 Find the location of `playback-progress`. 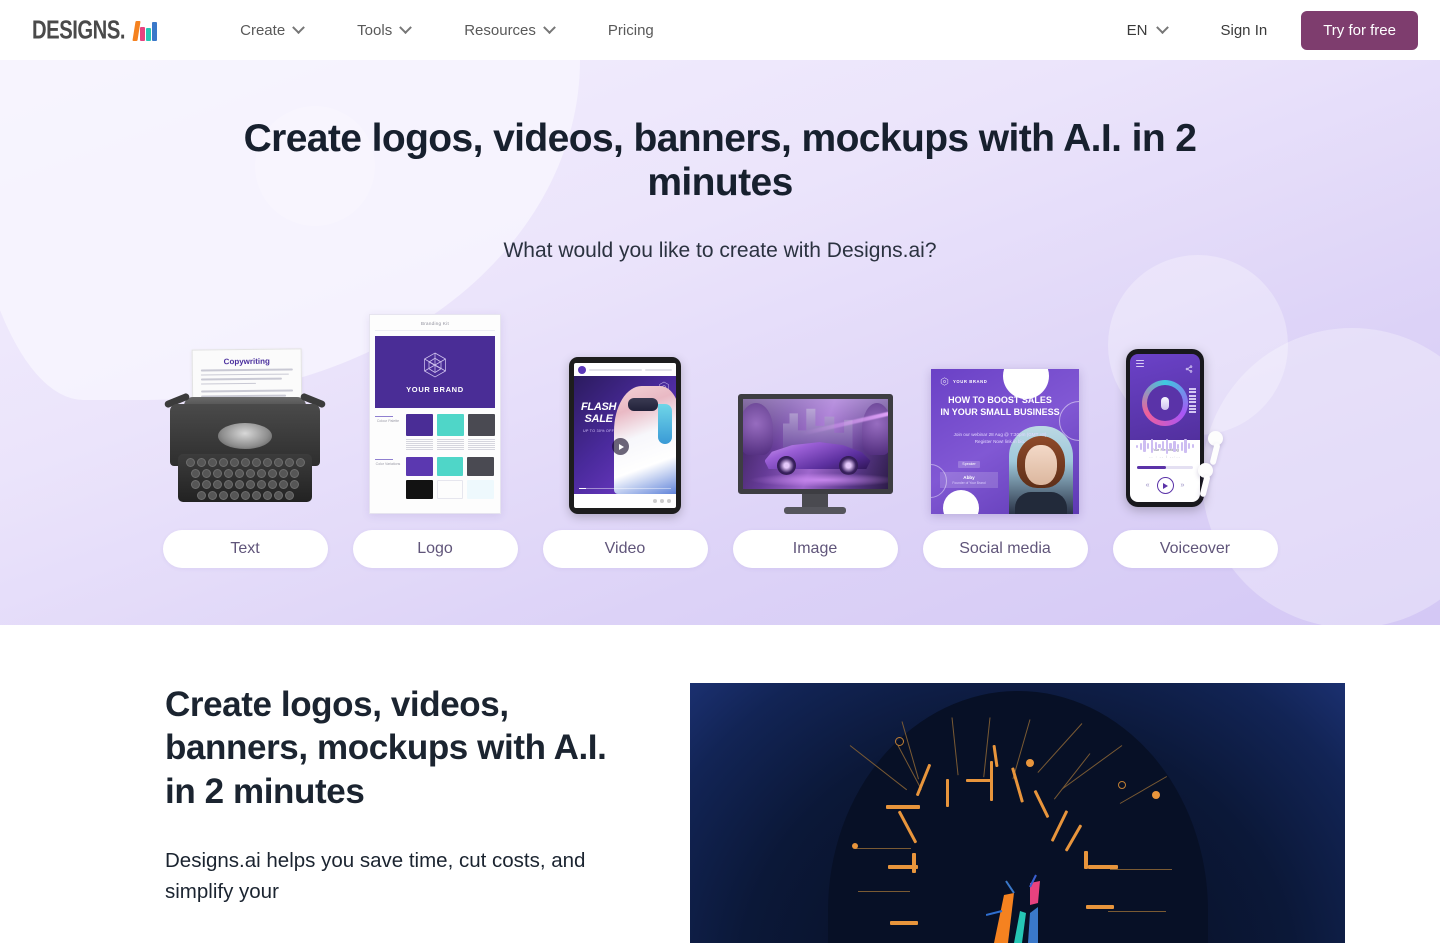

playback-progress is located at coordinates (1165, 468).